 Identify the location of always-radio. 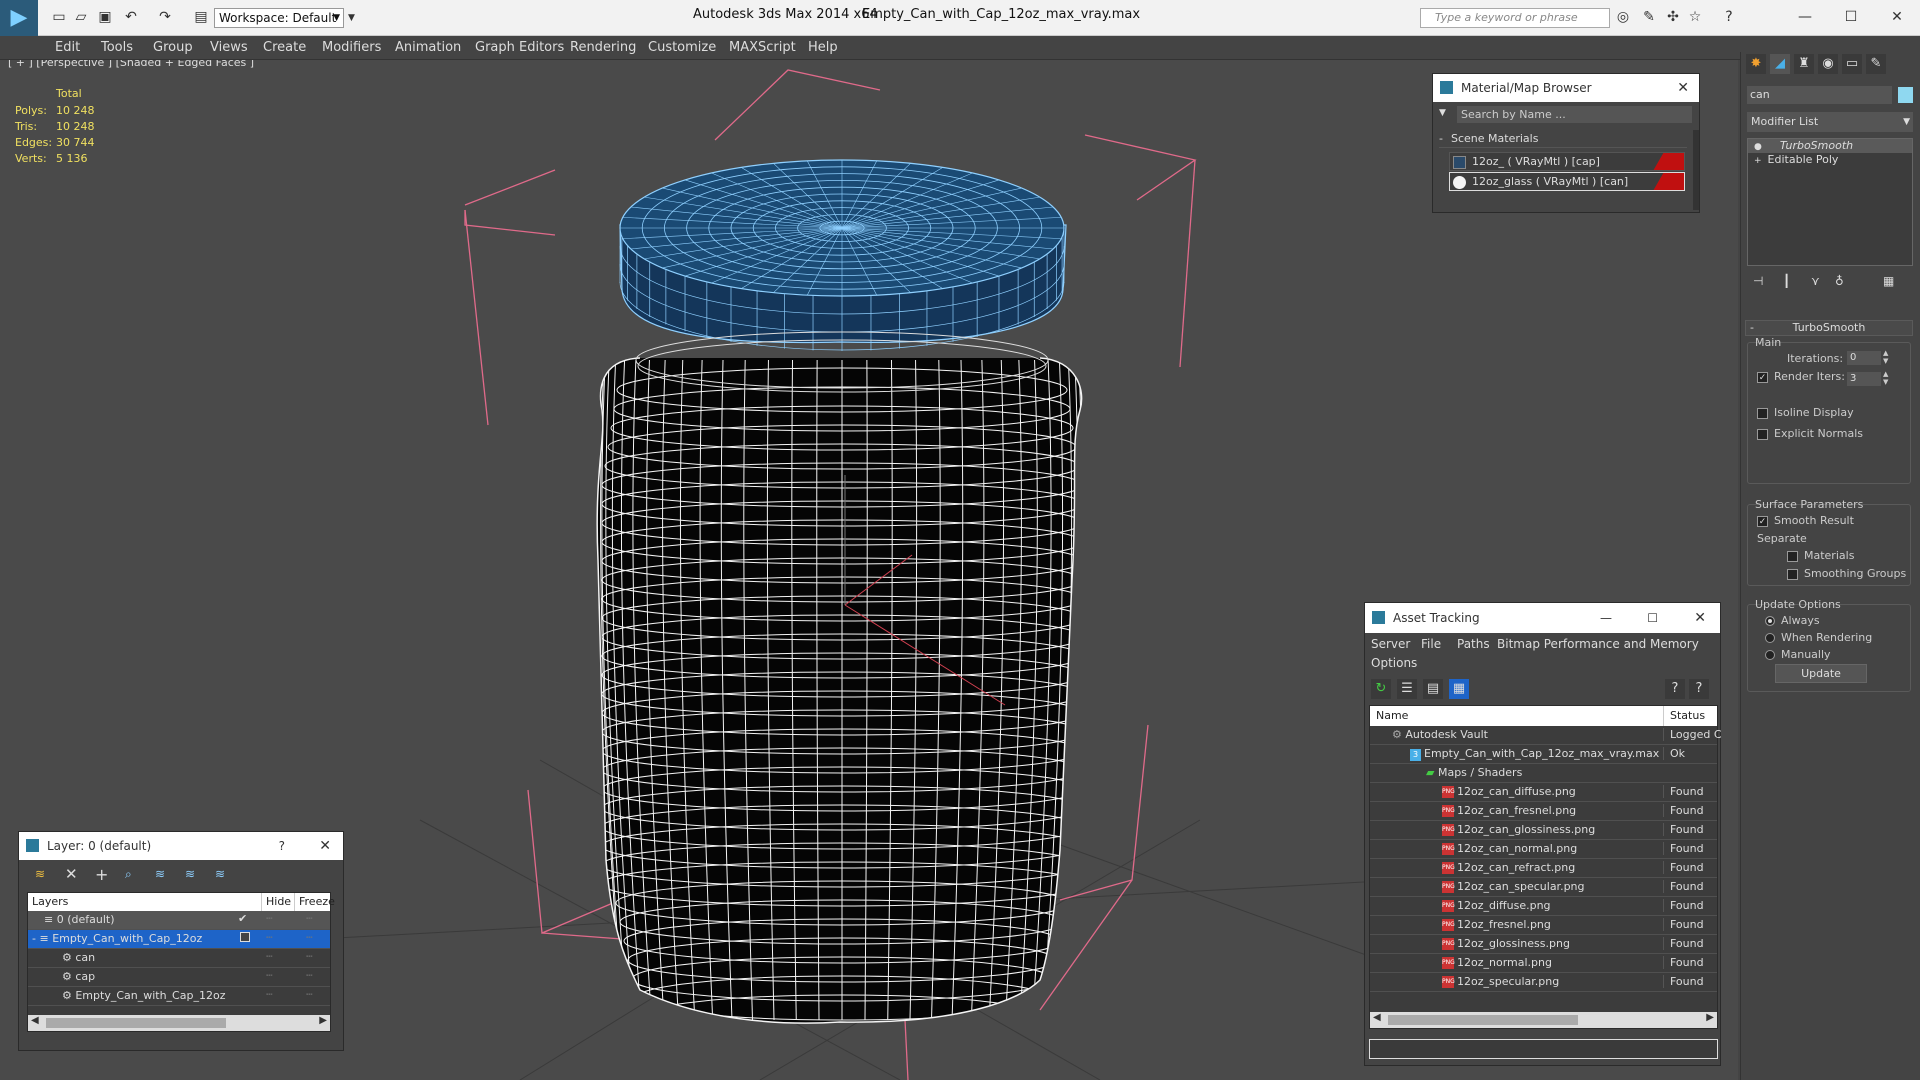
(1770, 621).